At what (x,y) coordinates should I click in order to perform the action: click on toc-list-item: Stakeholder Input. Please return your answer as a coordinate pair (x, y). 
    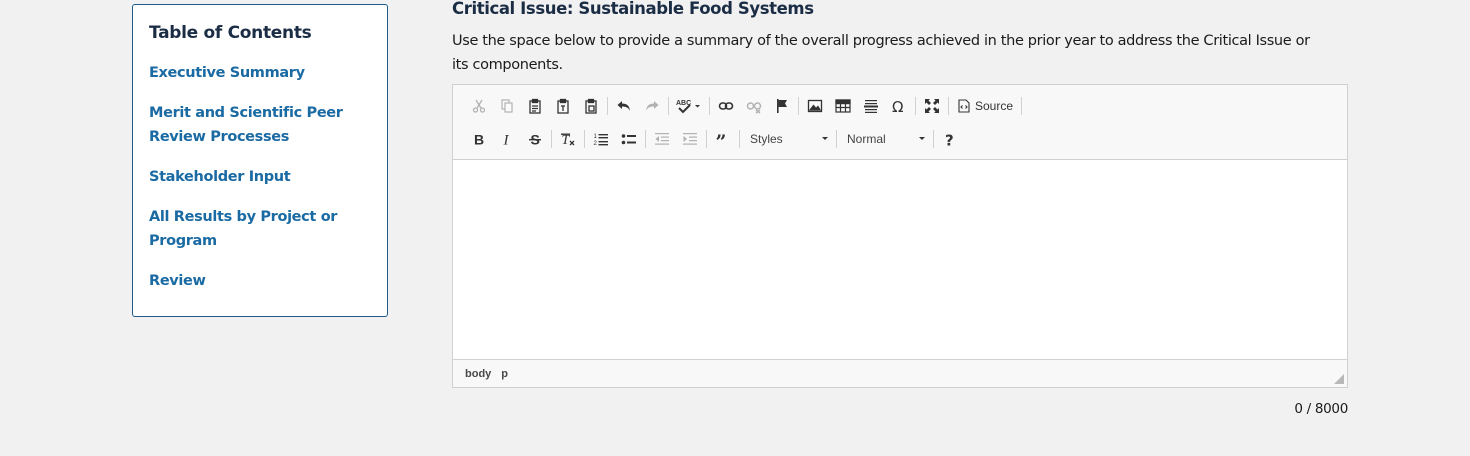
    Looking at the image, I should click on (260, 177).